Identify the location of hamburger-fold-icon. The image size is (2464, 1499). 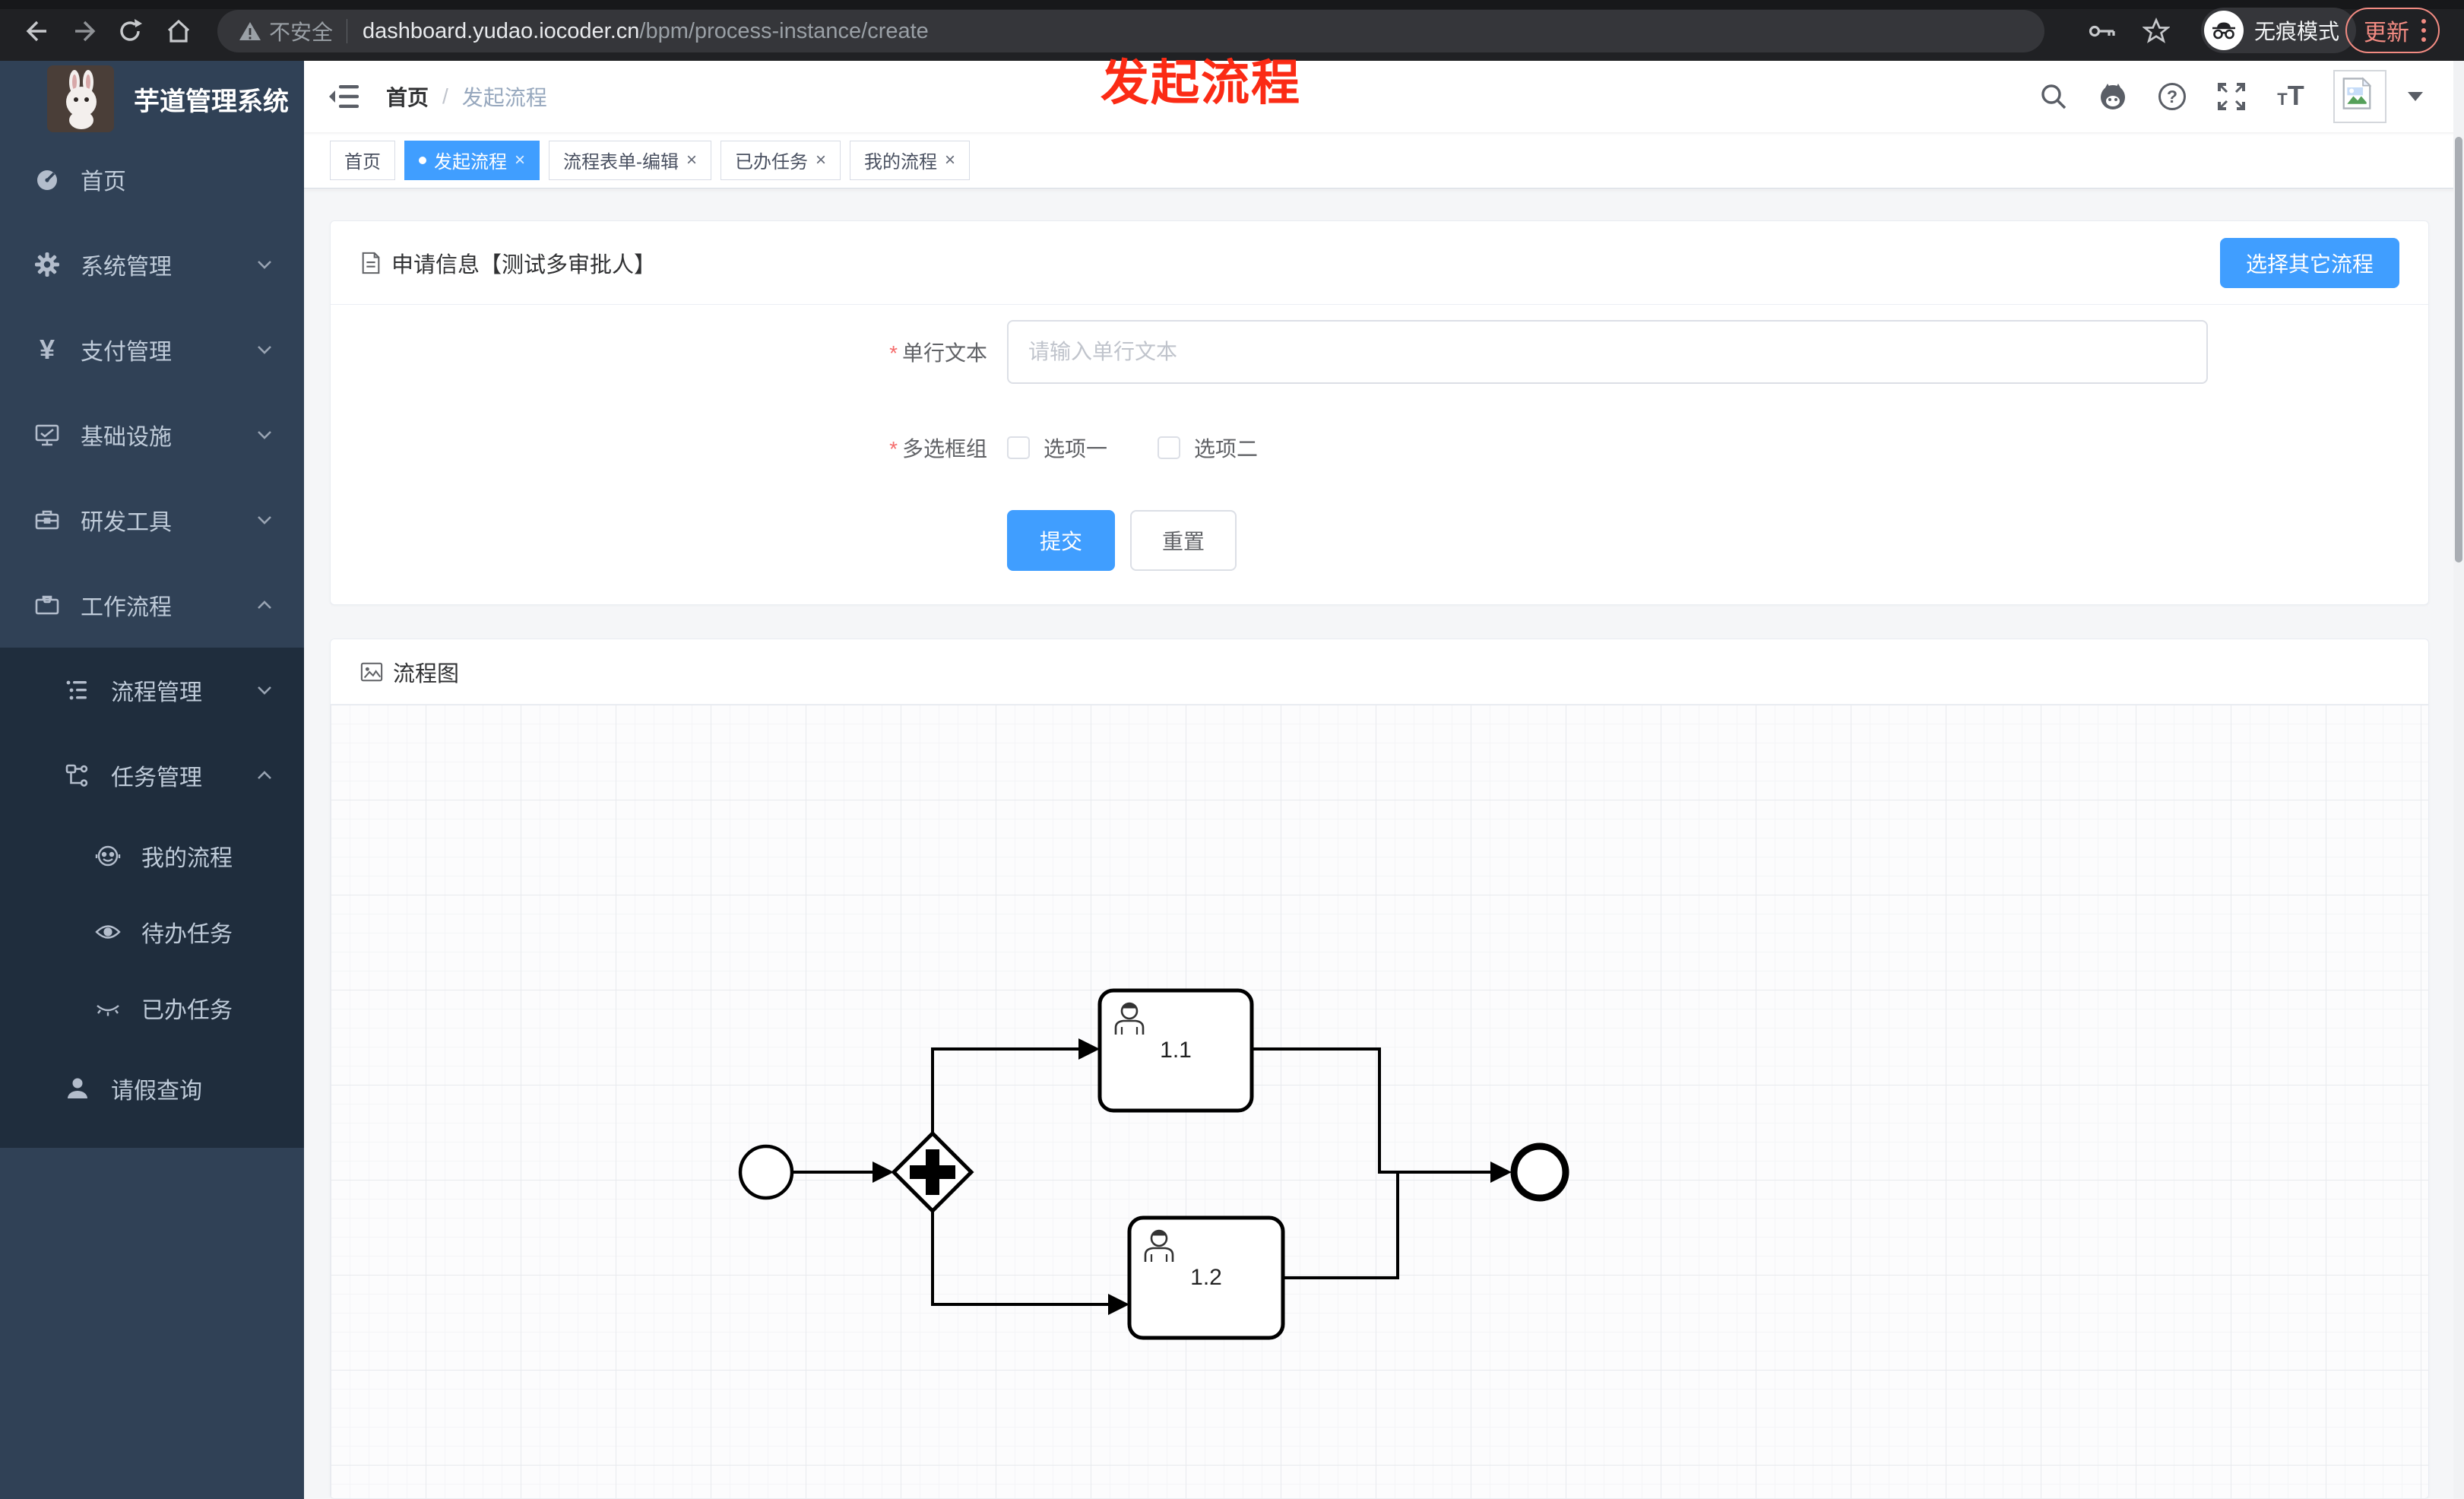
(344, 96).